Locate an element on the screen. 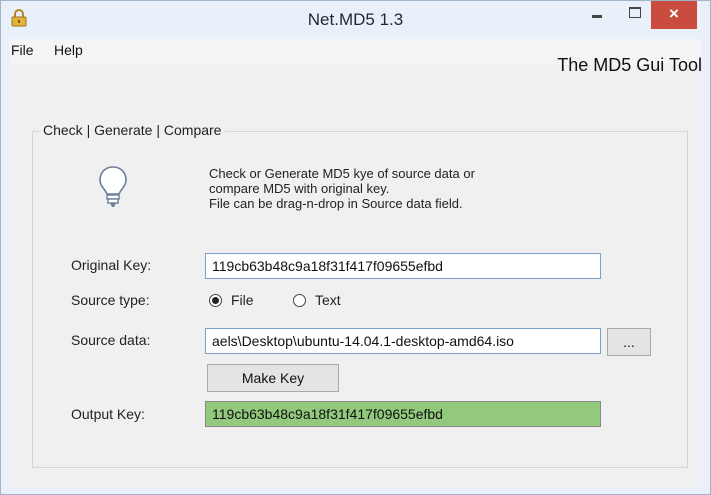 The width and height of the screenshot is (711, 495). output-key-field: 119cb63b48c9a18f31f417f09655efbd is located at coordinates (403, 414).